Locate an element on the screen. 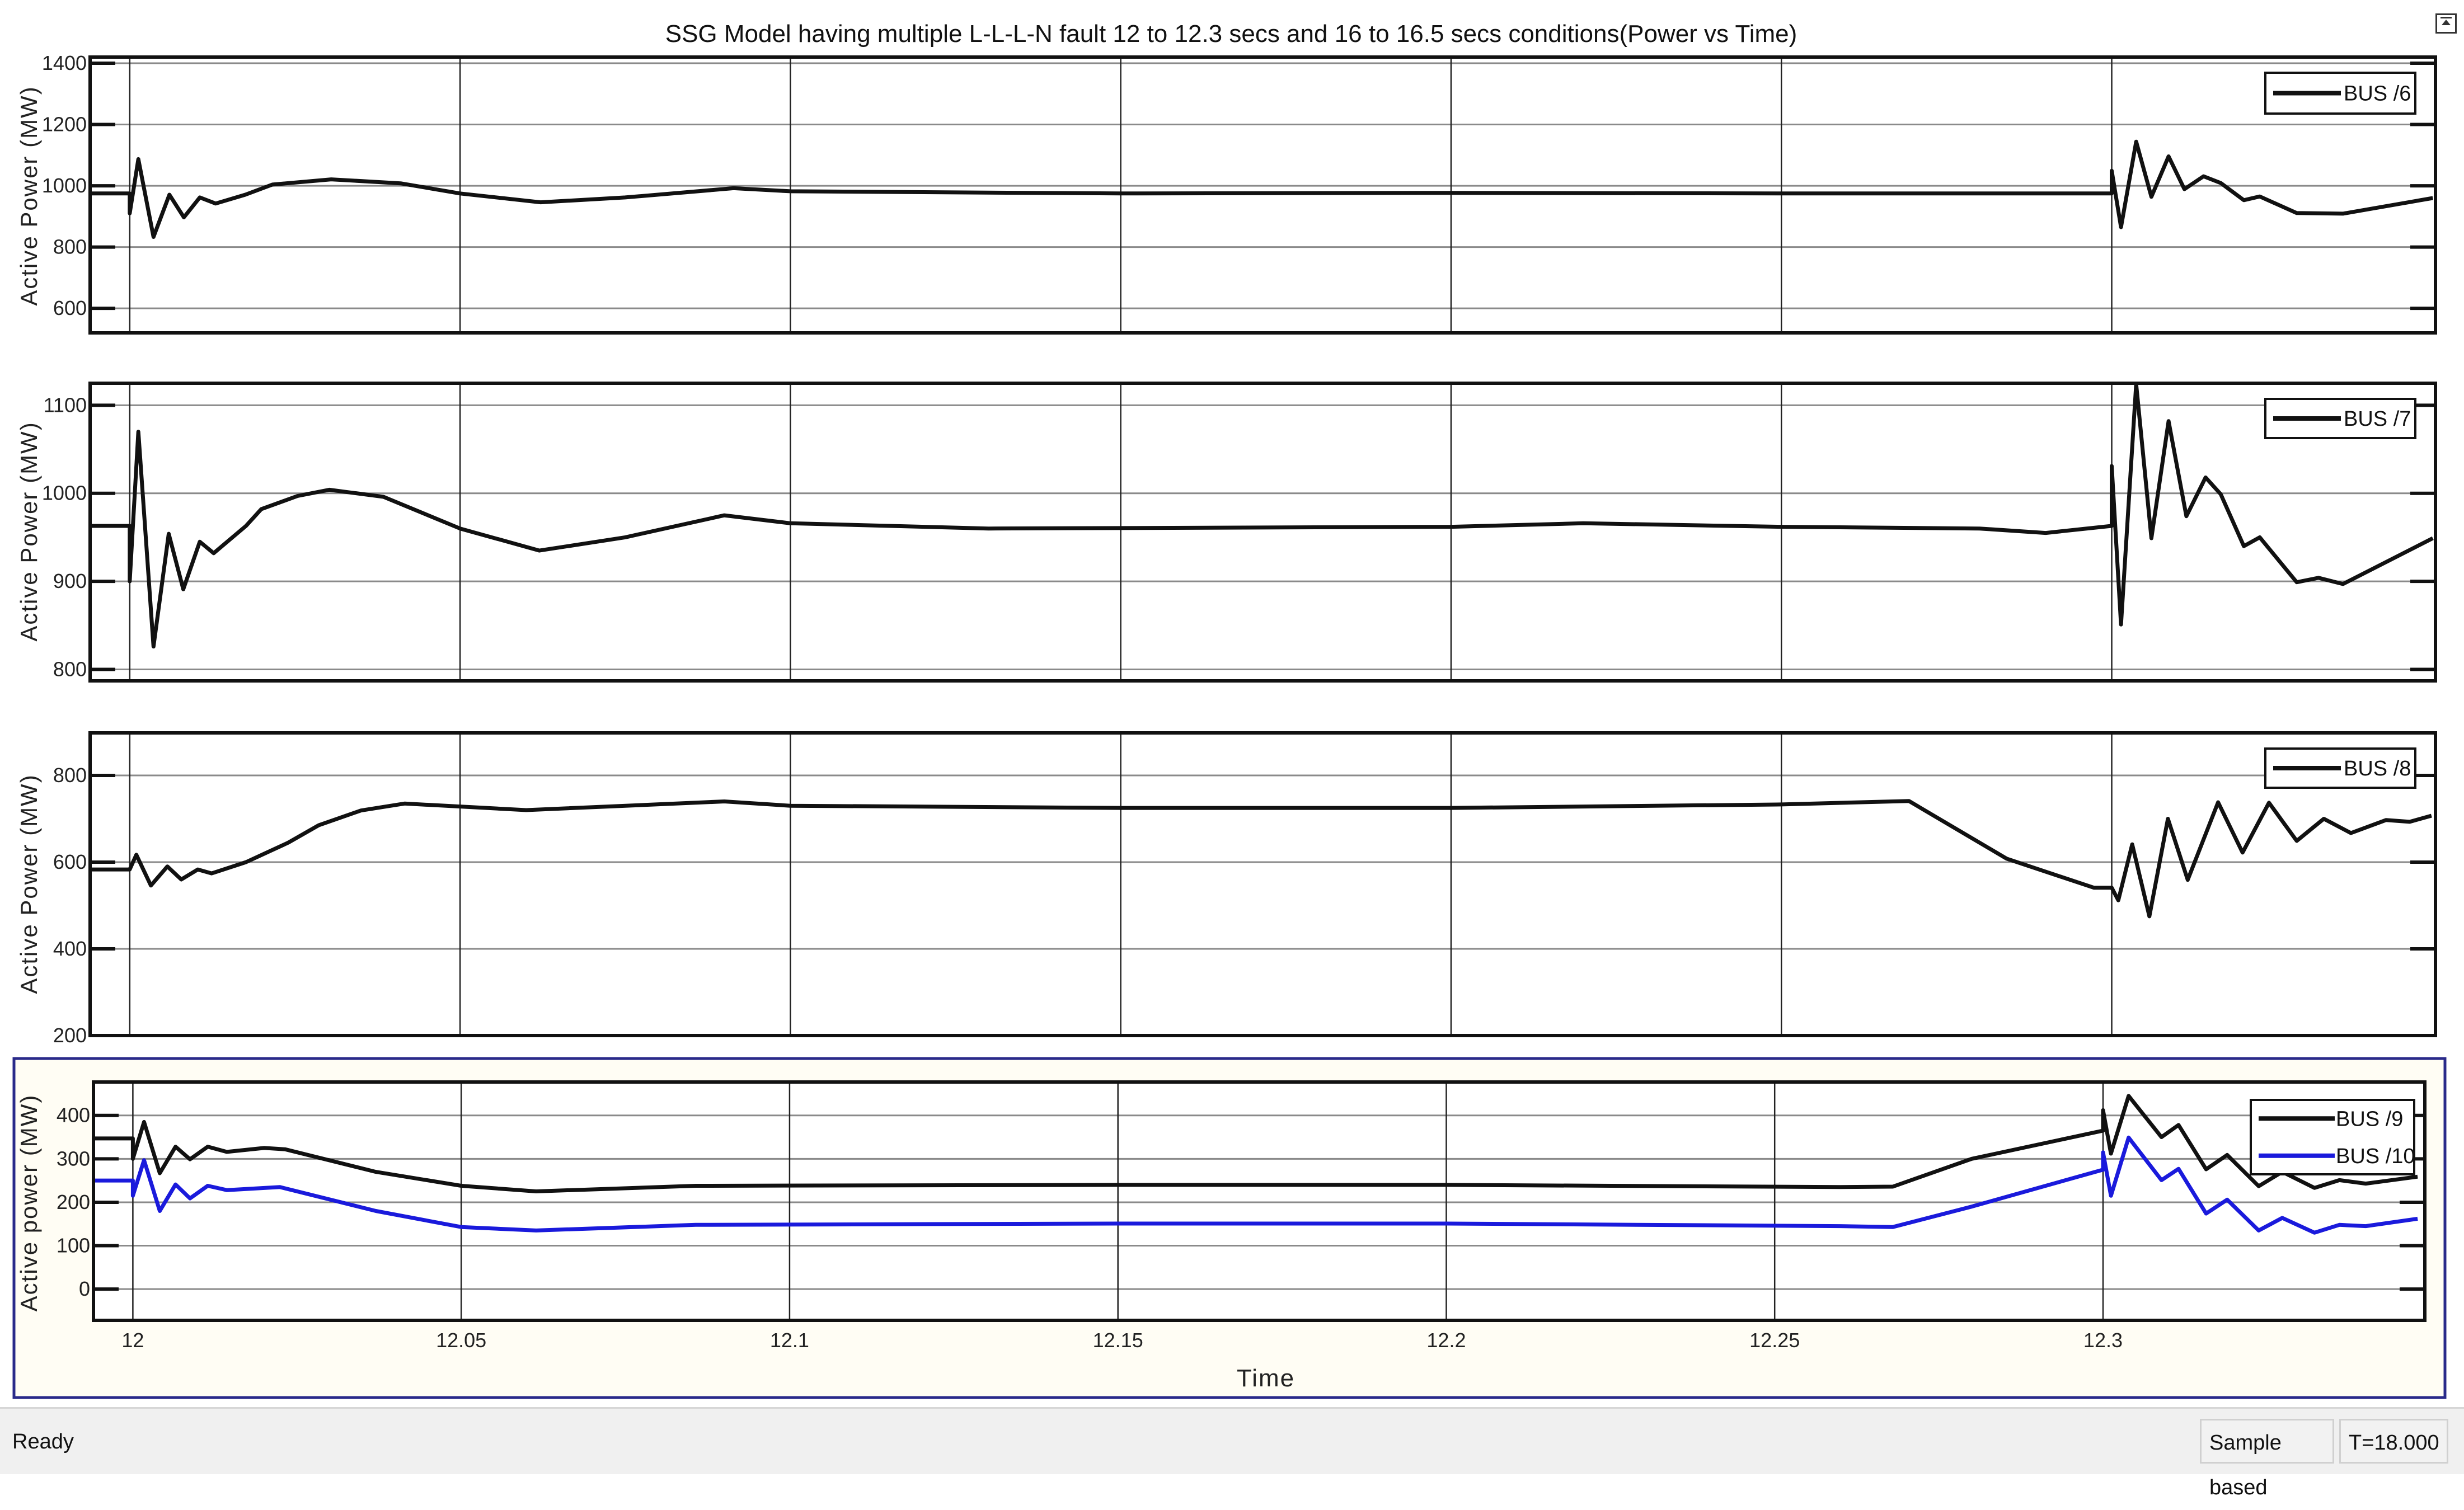  x-tick-label: 12.1 is located at coordinates (789, 1340).